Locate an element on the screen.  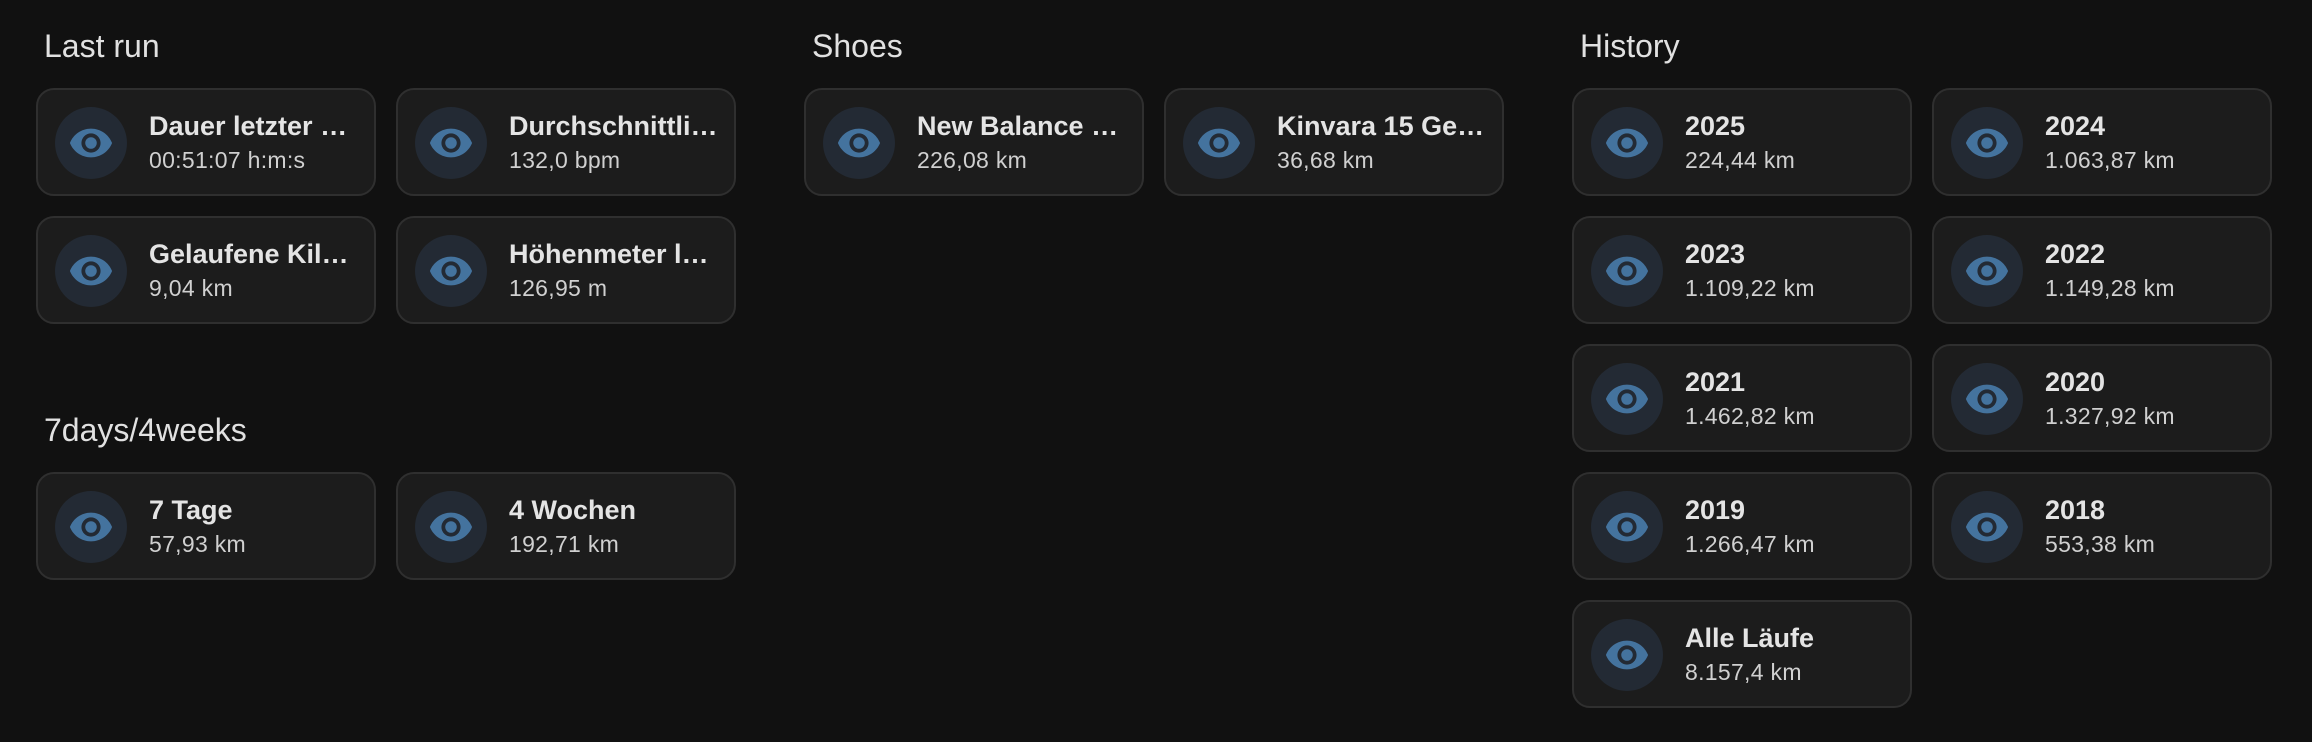
tile-state: 553,38 km is located at coordinates (2100, 544).